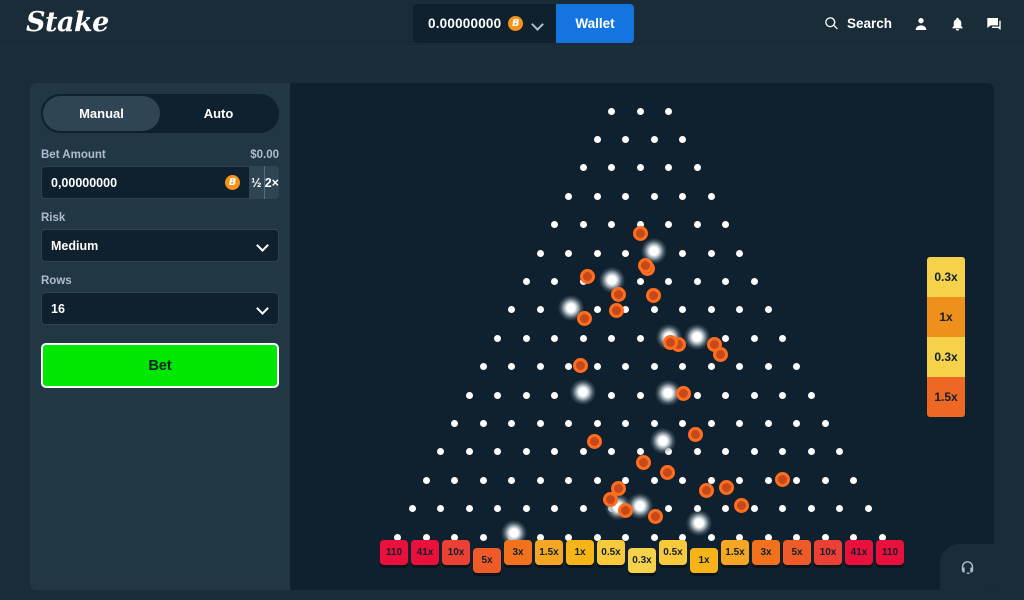  I want to click on wallet-group: 0.00000000 B Wallet, so click(523, 23).